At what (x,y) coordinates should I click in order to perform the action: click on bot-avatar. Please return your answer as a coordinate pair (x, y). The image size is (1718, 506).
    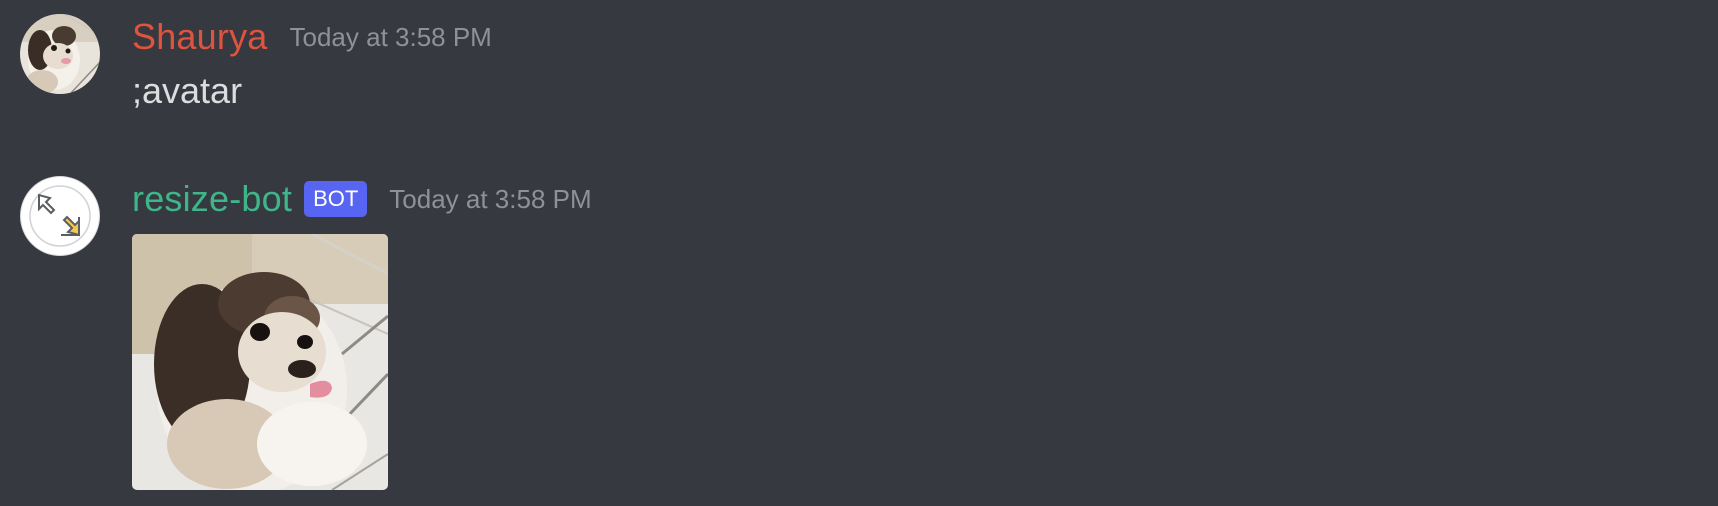
    Looking at the image, I should click on (60, 216).